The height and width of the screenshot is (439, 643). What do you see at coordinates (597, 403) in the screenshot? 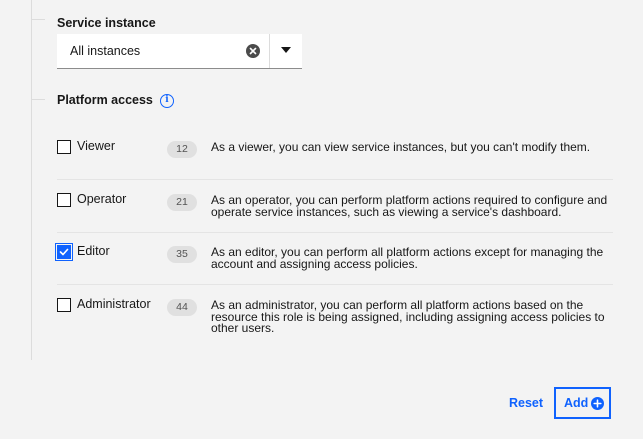
I see `add-circle-icon` at bounding box center [597, 403].